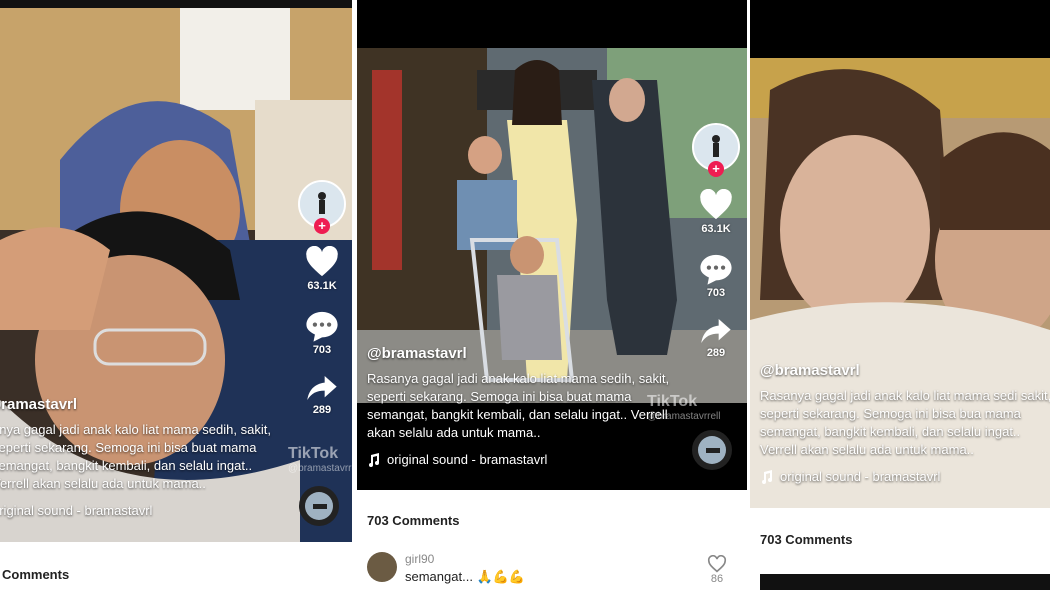 This screenshot has width=1050, height=590. Describe the element at coordinates (36, 574) in the screenshot. I see `comments-title: Comments` at that location.